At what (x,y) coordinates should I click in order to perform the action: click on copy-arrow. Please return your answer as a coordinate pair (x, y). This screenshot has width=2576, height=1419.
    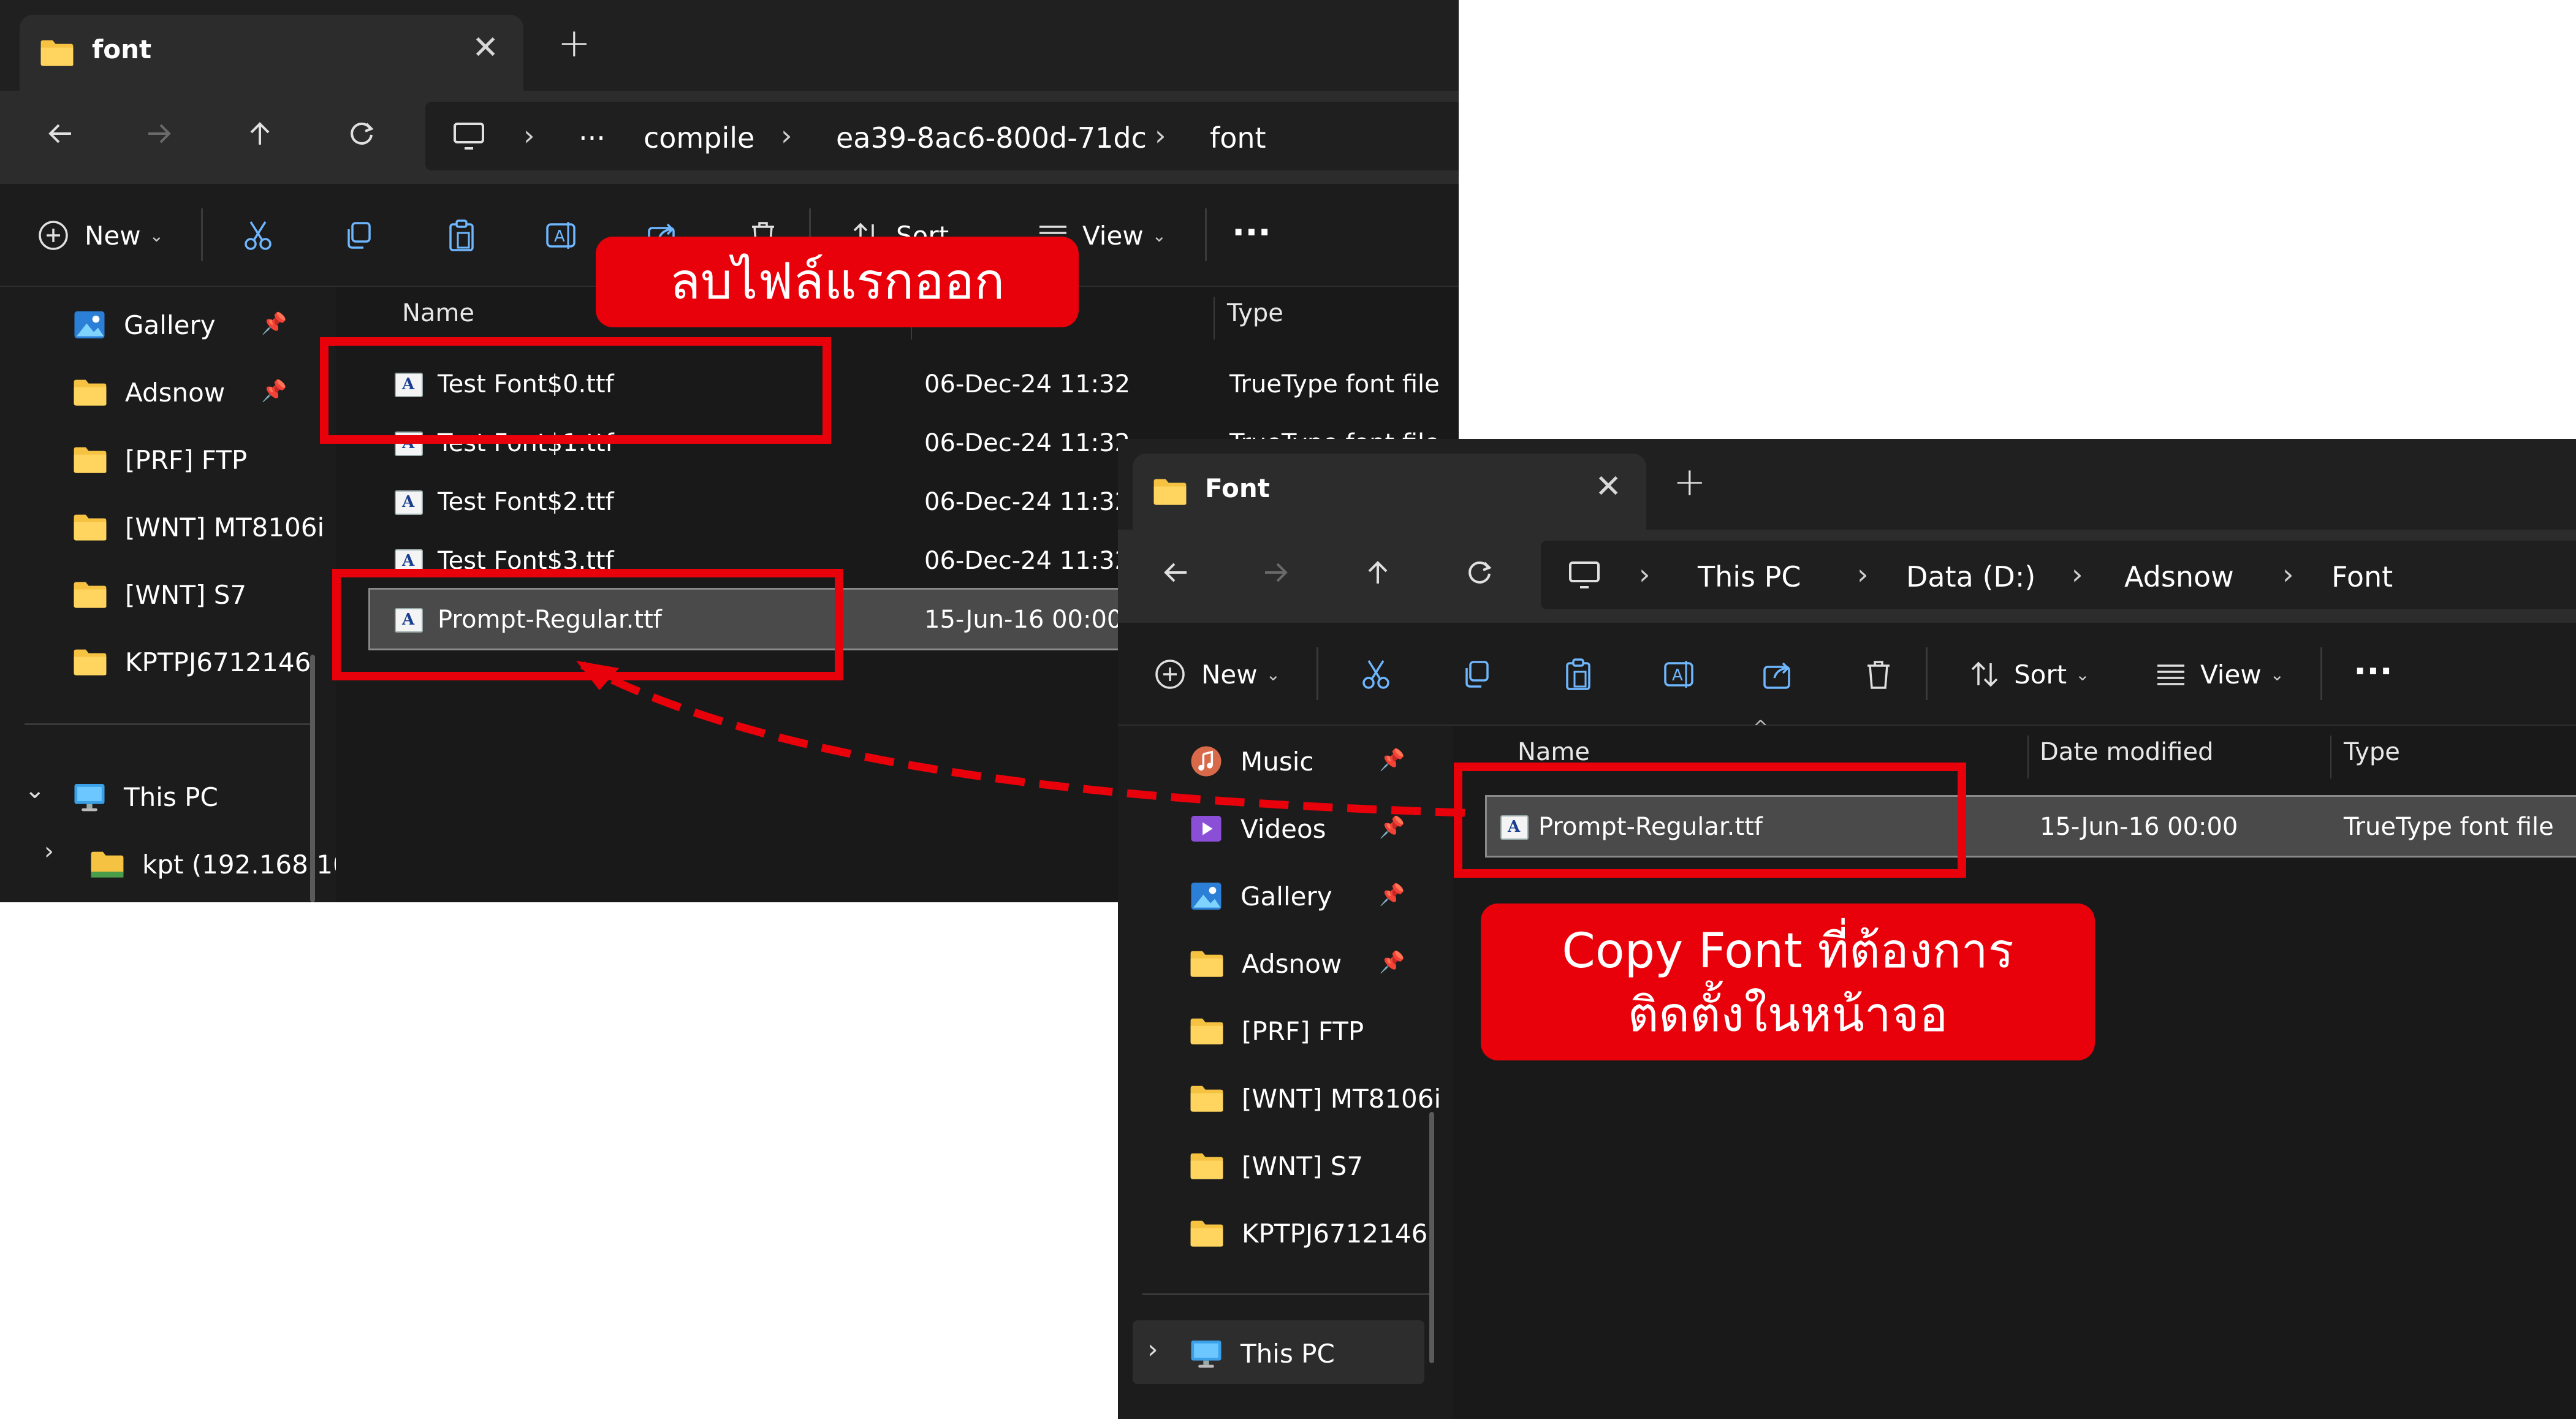
    Looking at the image, I should click on (1020, 739).